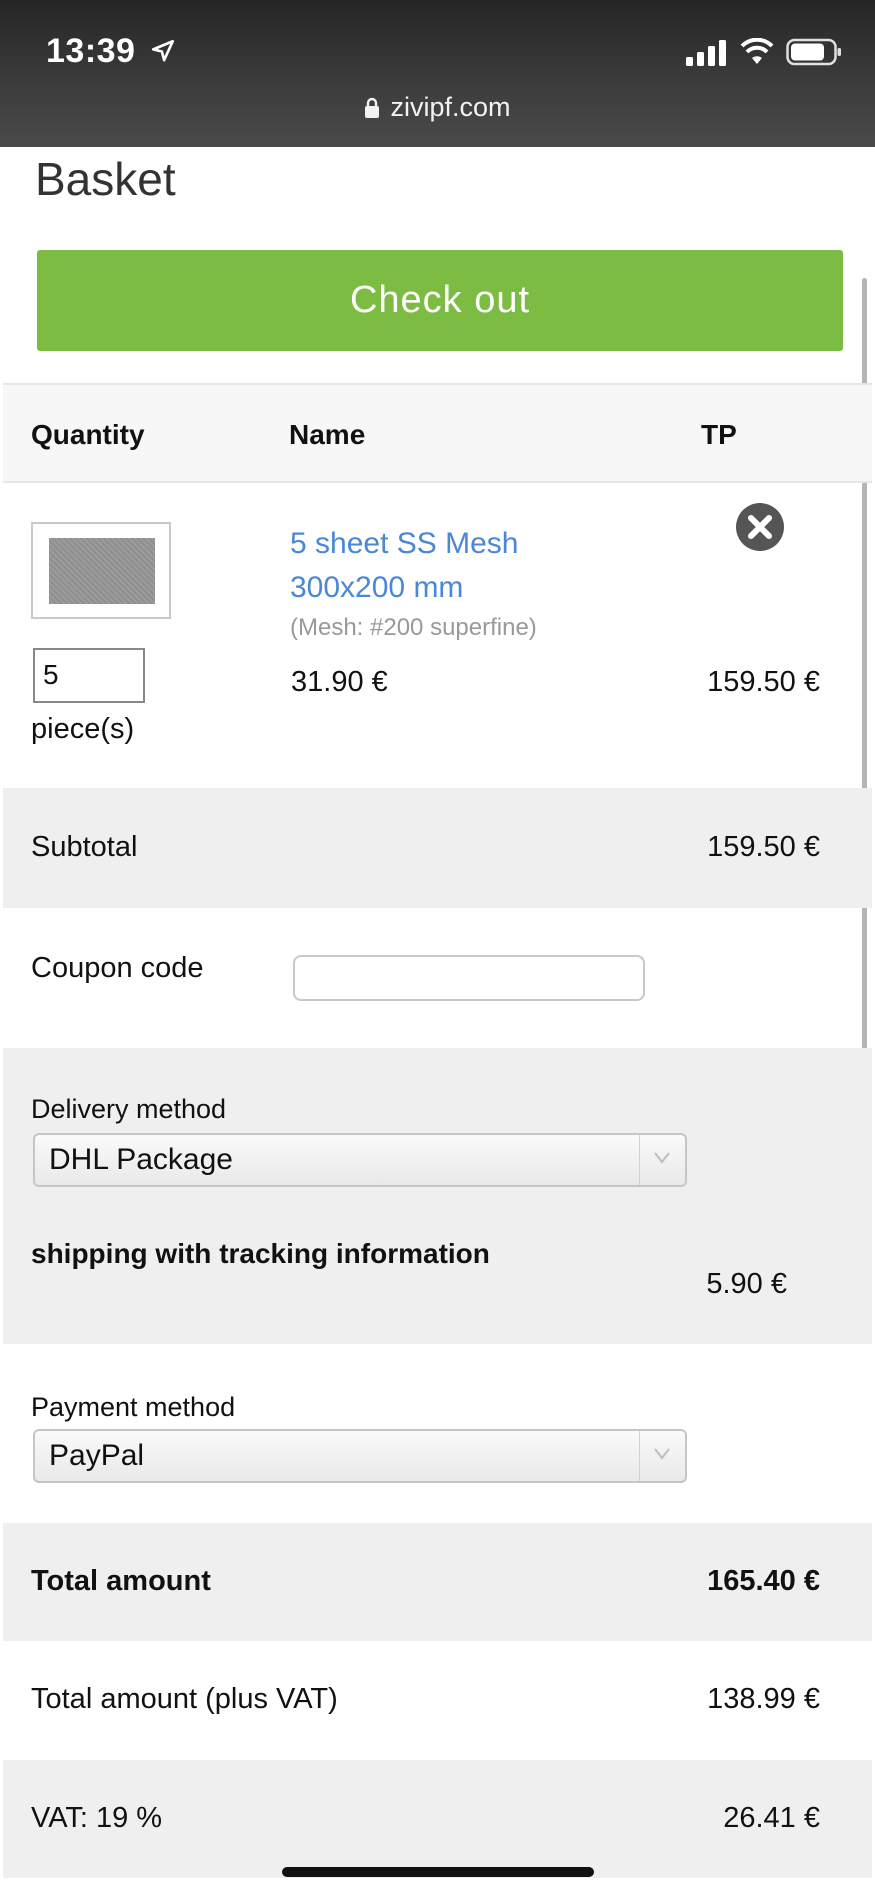 The height and width of the screenshot is (1895, 875). I want to click on product-option: (Mesh: #200 superfine), so click(413, 627).